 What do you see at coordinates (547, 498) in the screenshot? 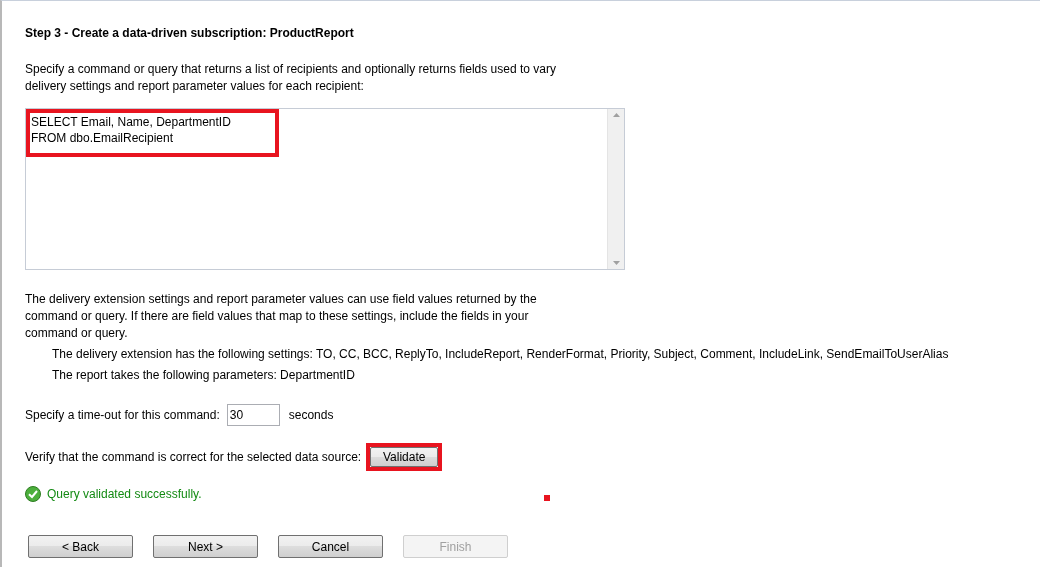
I see `annotation-marker` at bounding box center [547, 498].